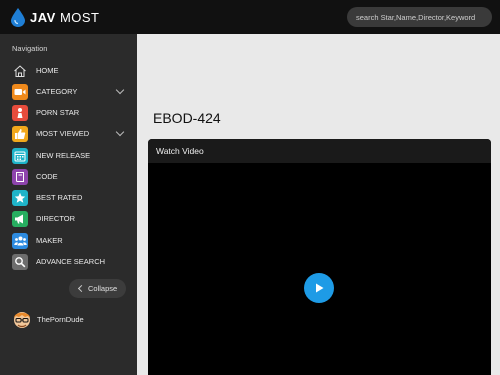 This screenshot has height=375, width=500. What do you see at coordinates (63, 133) in the screenshot?
I see `sidebar-item-label: MOST VIEWED` at bounding box center [63, 133].